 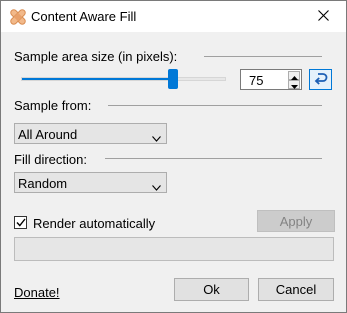 I want to click on sample-from-label: Sample from:, so click(x=53, y=105).